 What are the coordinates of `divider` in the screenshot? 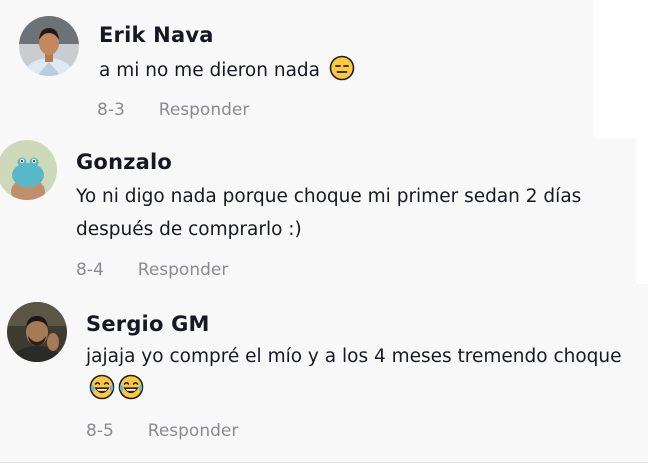 It's located at (324, 462).